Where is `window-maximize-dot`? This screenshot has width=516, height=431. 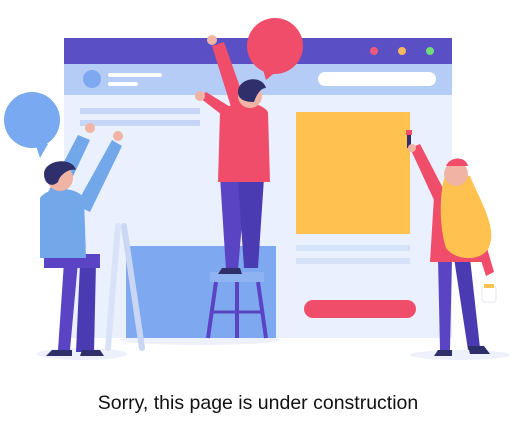 window-maximize-dot is located at coordinates (430, 51).